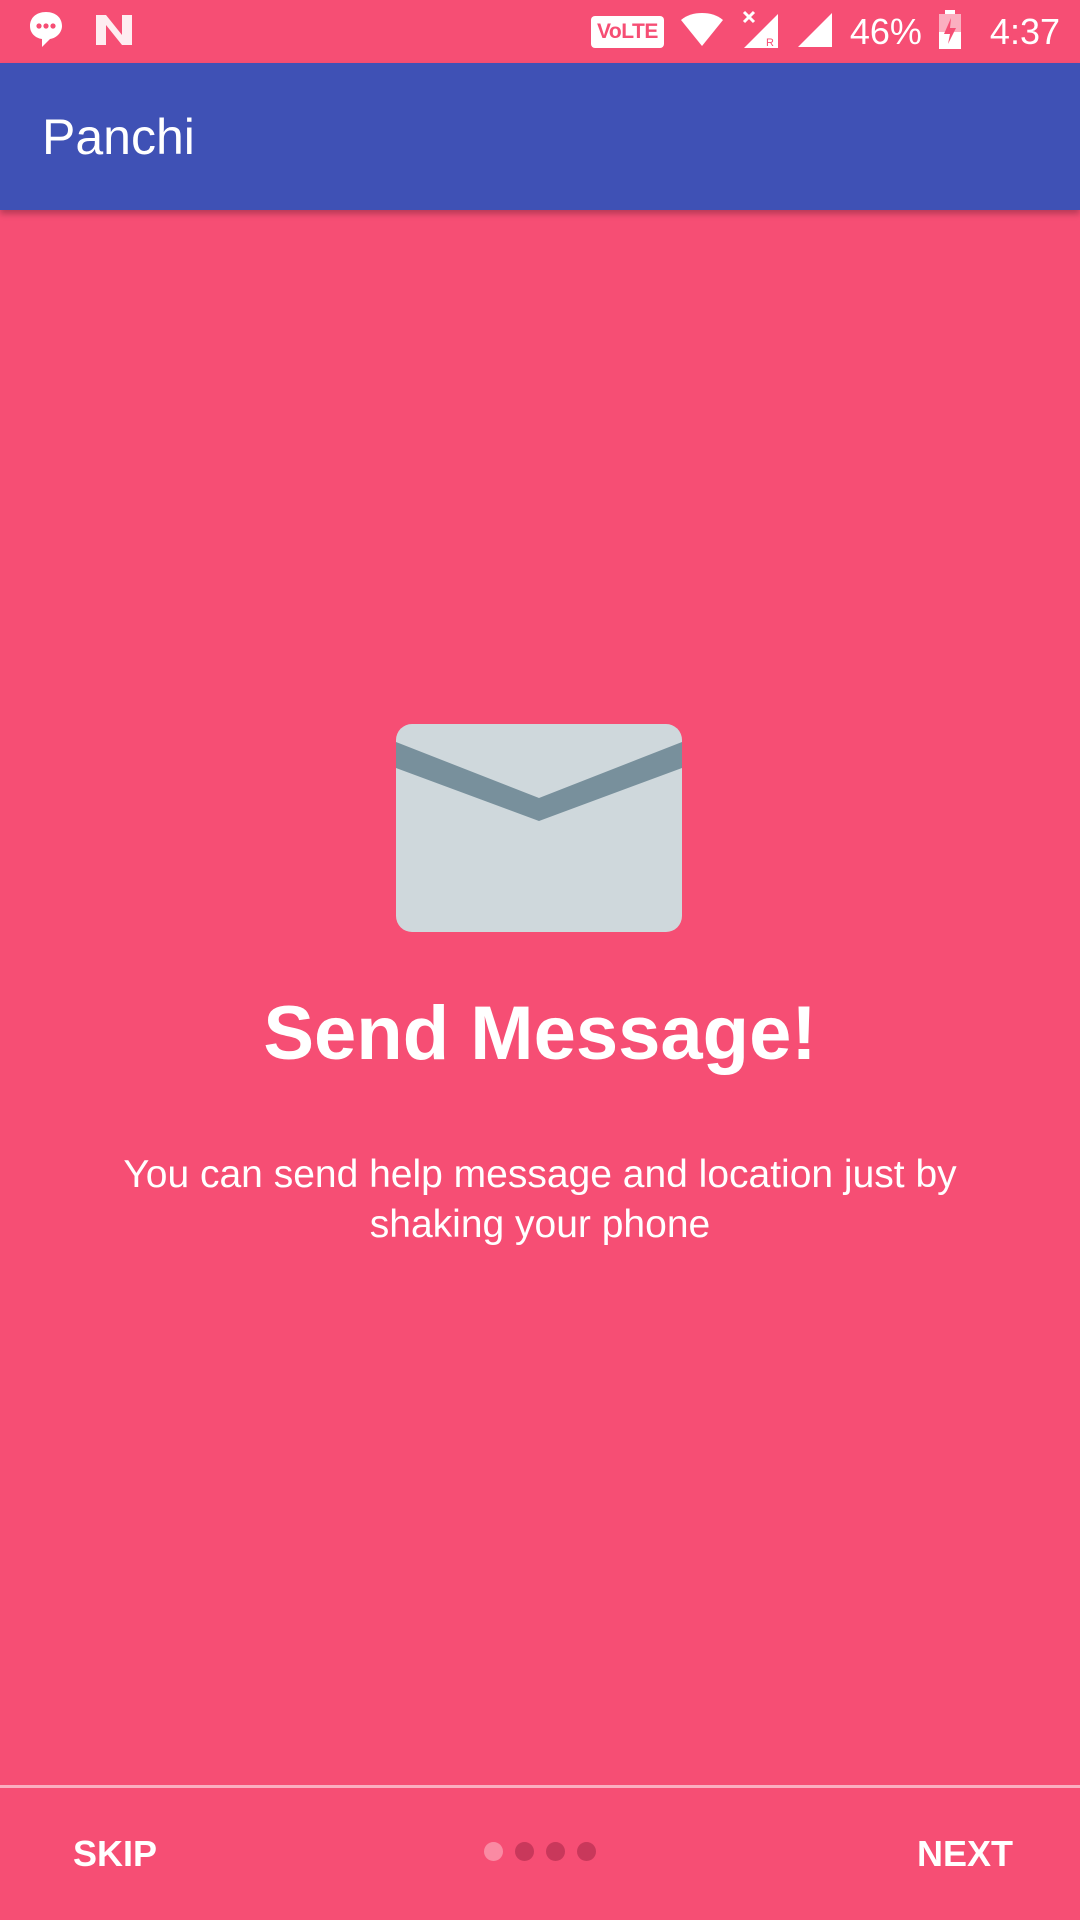  Describe the element at coordinates (702, 32) in the screenshot. I see `wifi-icon` at that location.